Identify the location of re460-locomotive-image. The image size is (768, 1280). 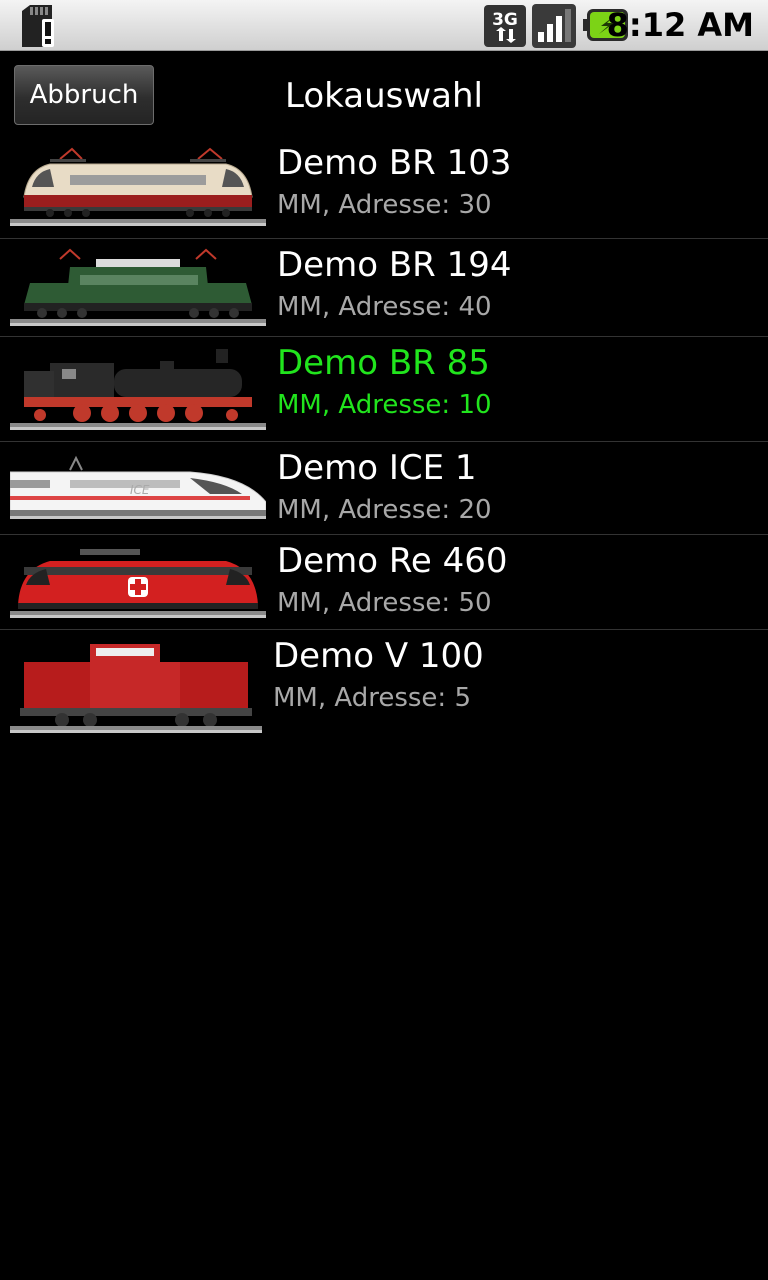
(138, 583).